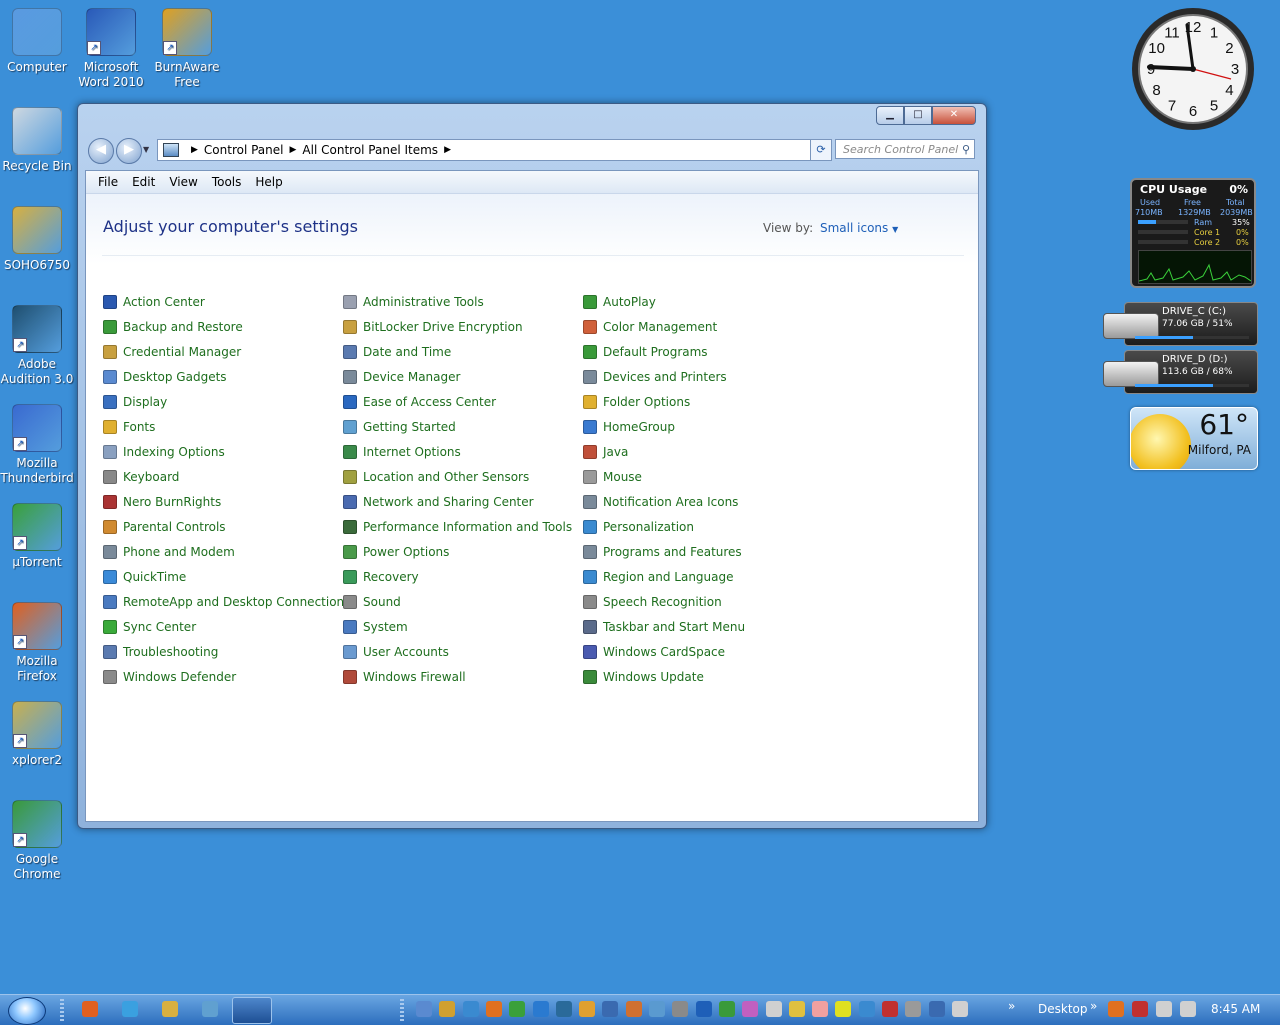  Describe the element at coordinates (226, 351) in the screenshot. I see `control-panel-item: Credential Manager` at that location.